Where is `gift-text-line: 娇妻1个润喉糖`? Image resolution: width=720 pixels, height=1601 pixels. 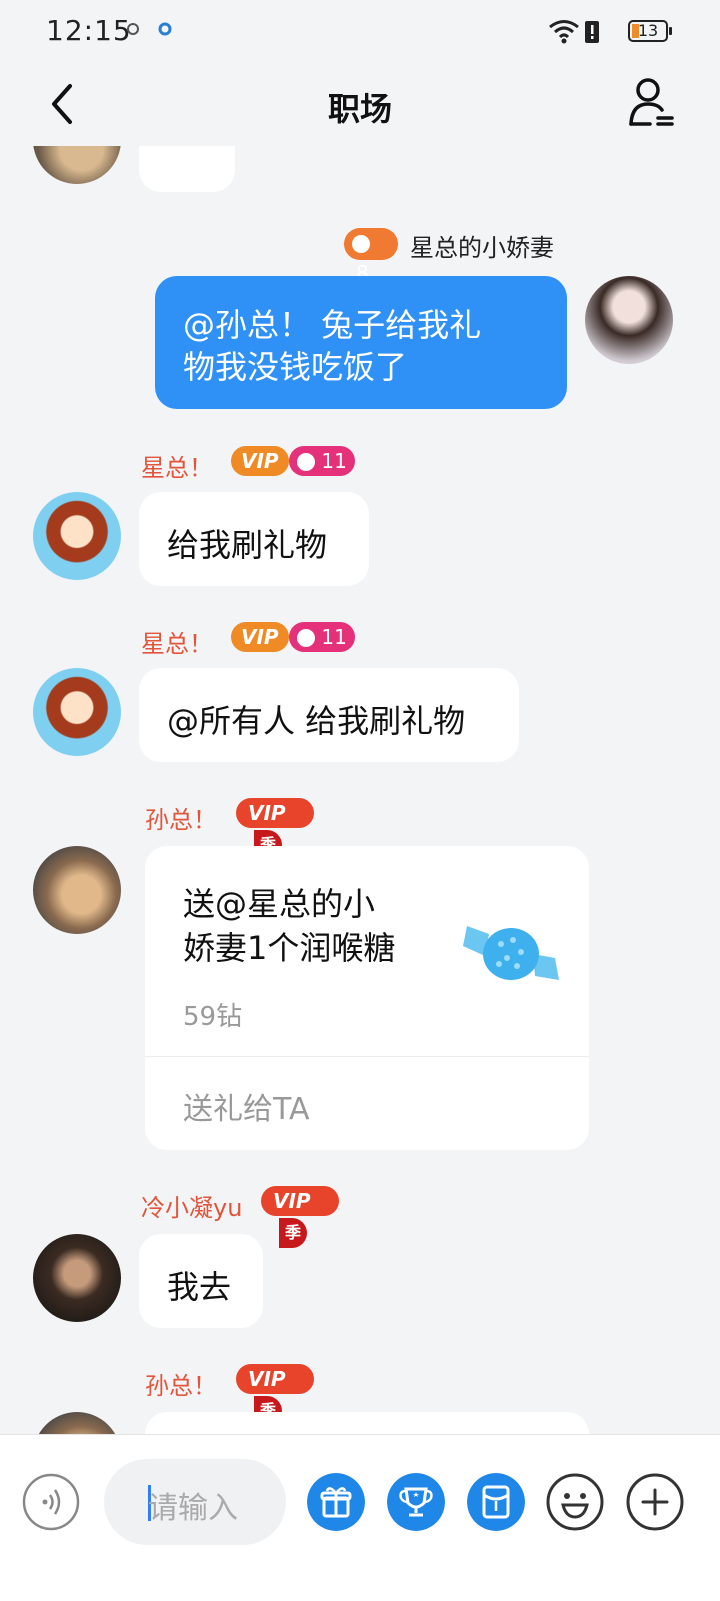
gift-text-line: 娇妻1个润喉糖 is located at coordinates (289, 948).